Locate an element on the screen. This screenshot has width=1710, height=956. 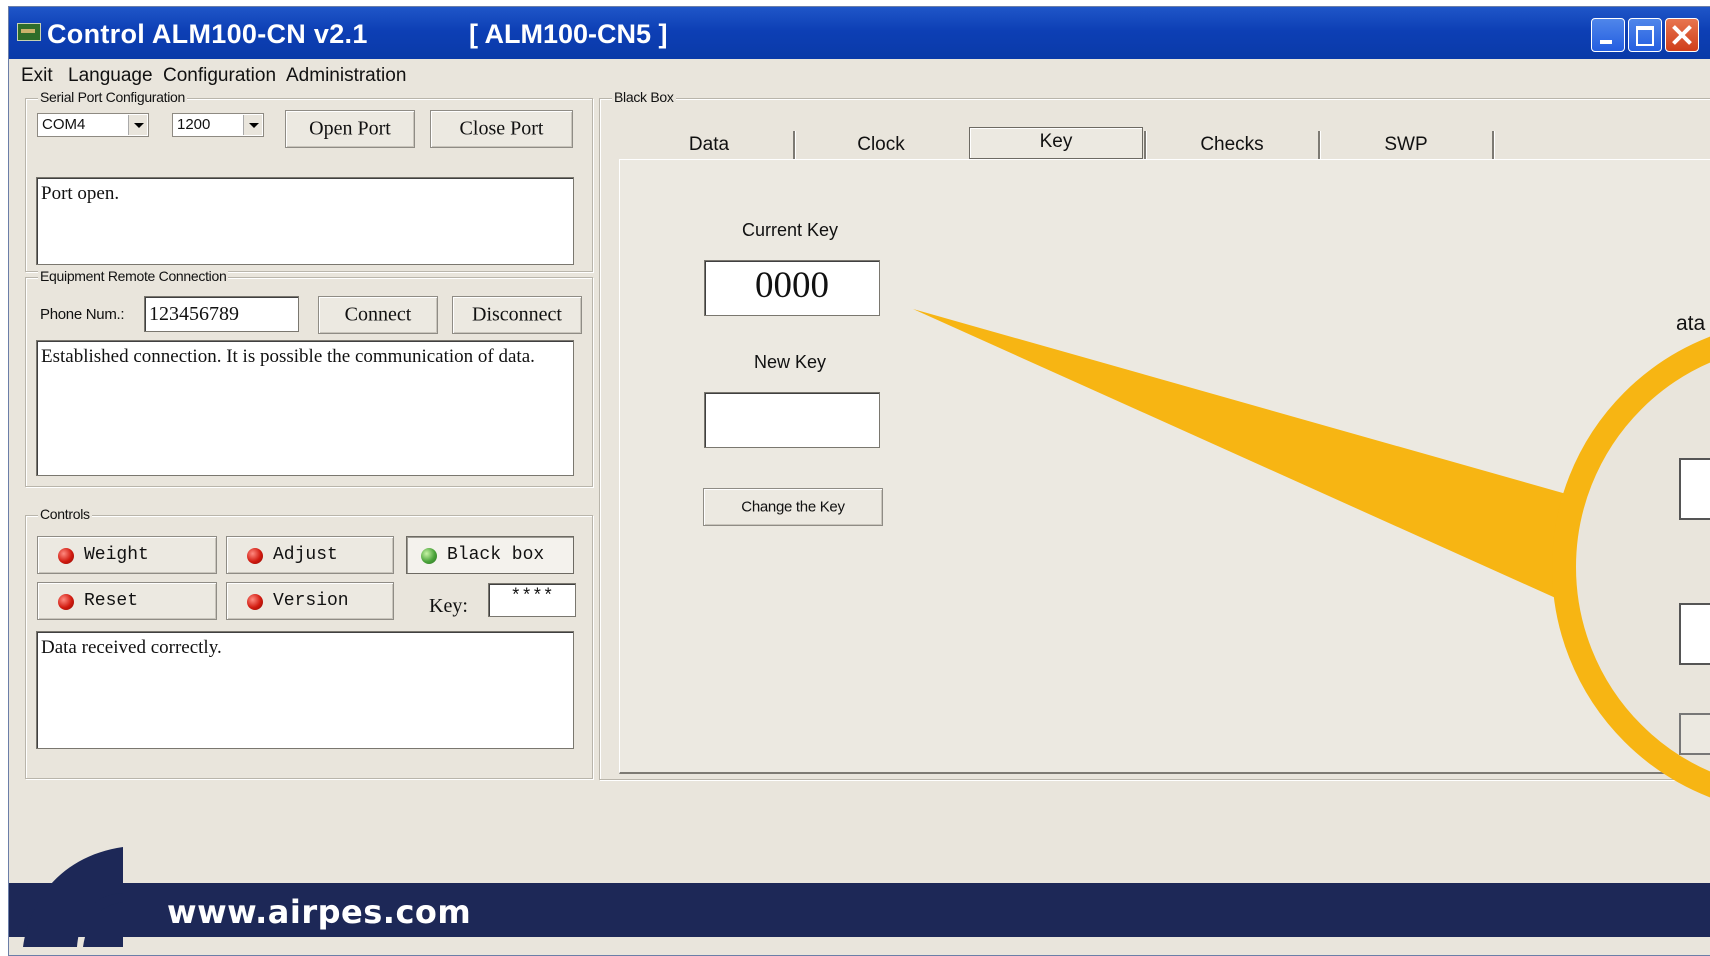
adjust-button: Adjust is located at coordinates (310, 555).